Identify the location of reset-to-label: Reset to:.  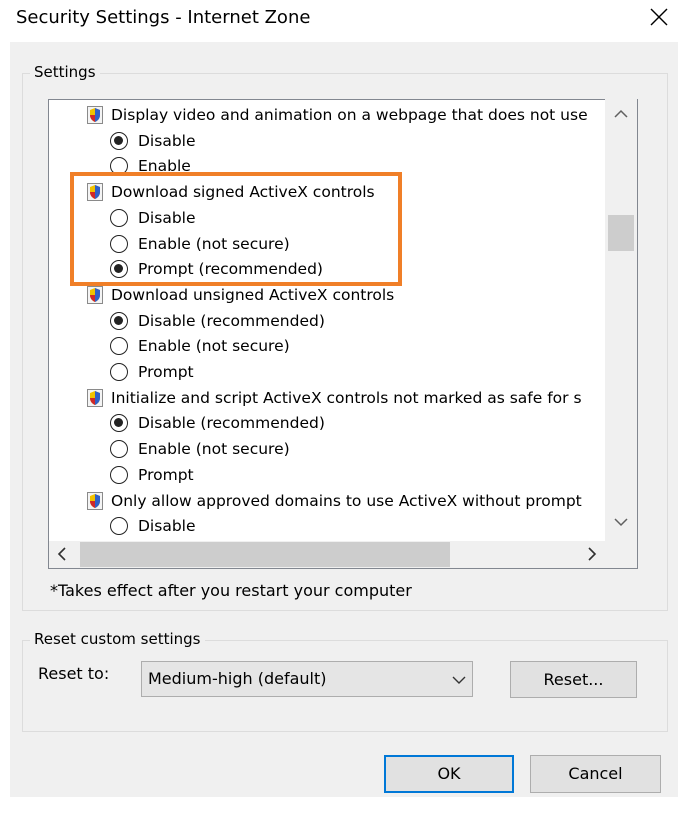
(74, 673).